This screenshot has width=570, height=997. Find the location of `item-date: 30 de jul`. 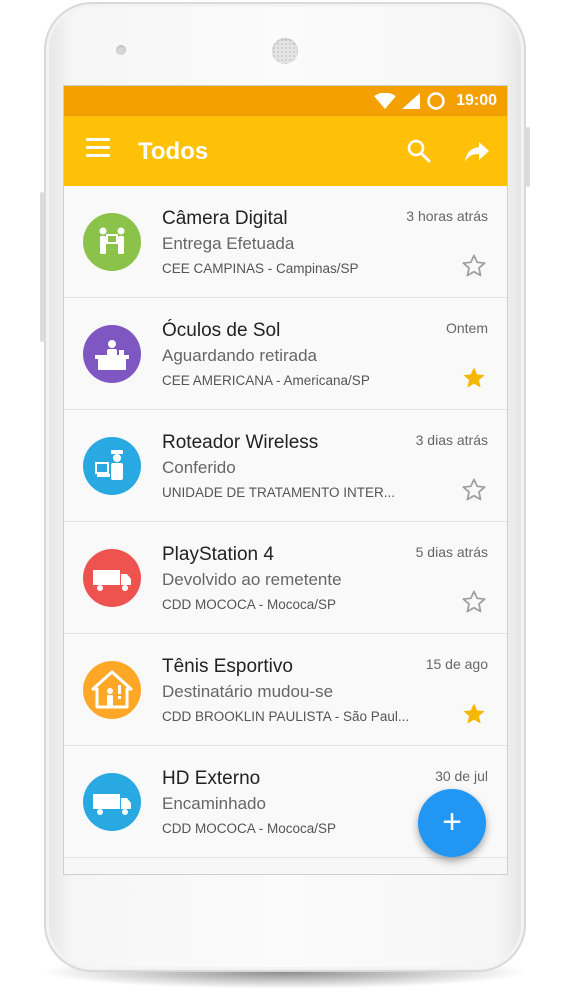

item-date: 30 de jul is located at coordinates (461, 776).